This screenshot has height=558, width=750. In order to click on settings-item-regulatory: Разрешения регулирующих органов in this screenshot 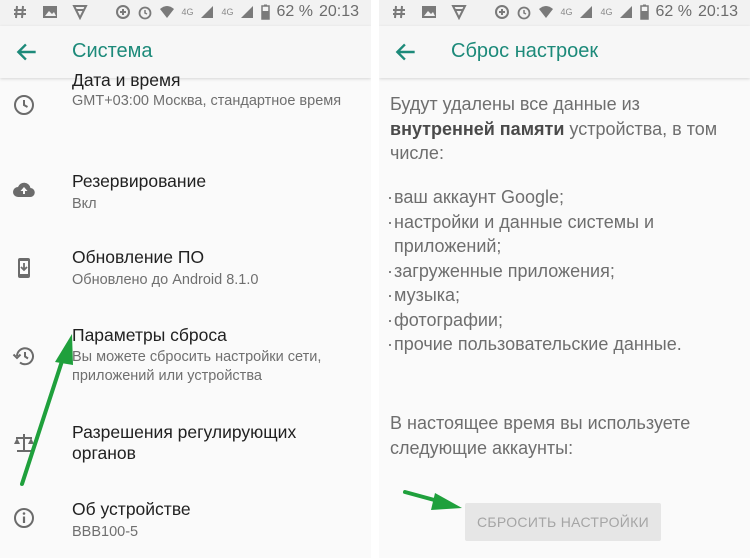, I will do `click(185, 444)`.